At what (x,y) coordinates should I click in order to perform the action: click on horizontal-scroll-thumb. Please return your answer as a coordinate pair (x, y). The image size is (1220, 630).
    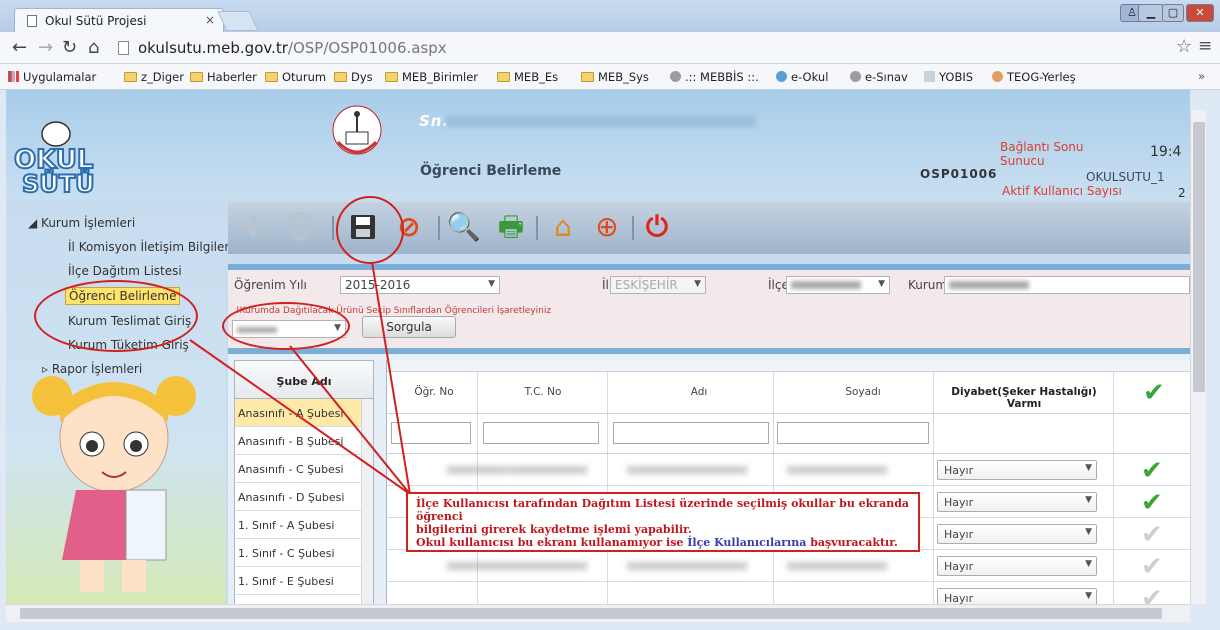
    Looking at the image, I should click on (591, 613).